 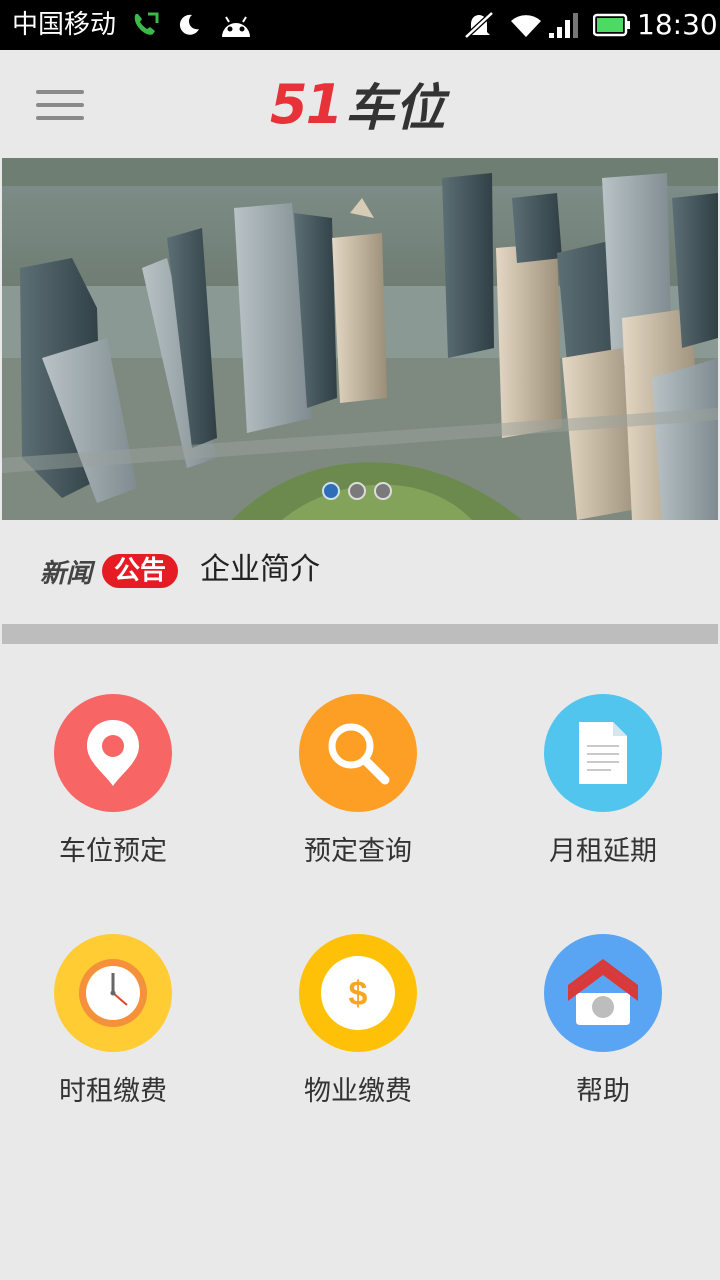 I want to click on carrier-name: 中国移动, so click(x=64, y=25).